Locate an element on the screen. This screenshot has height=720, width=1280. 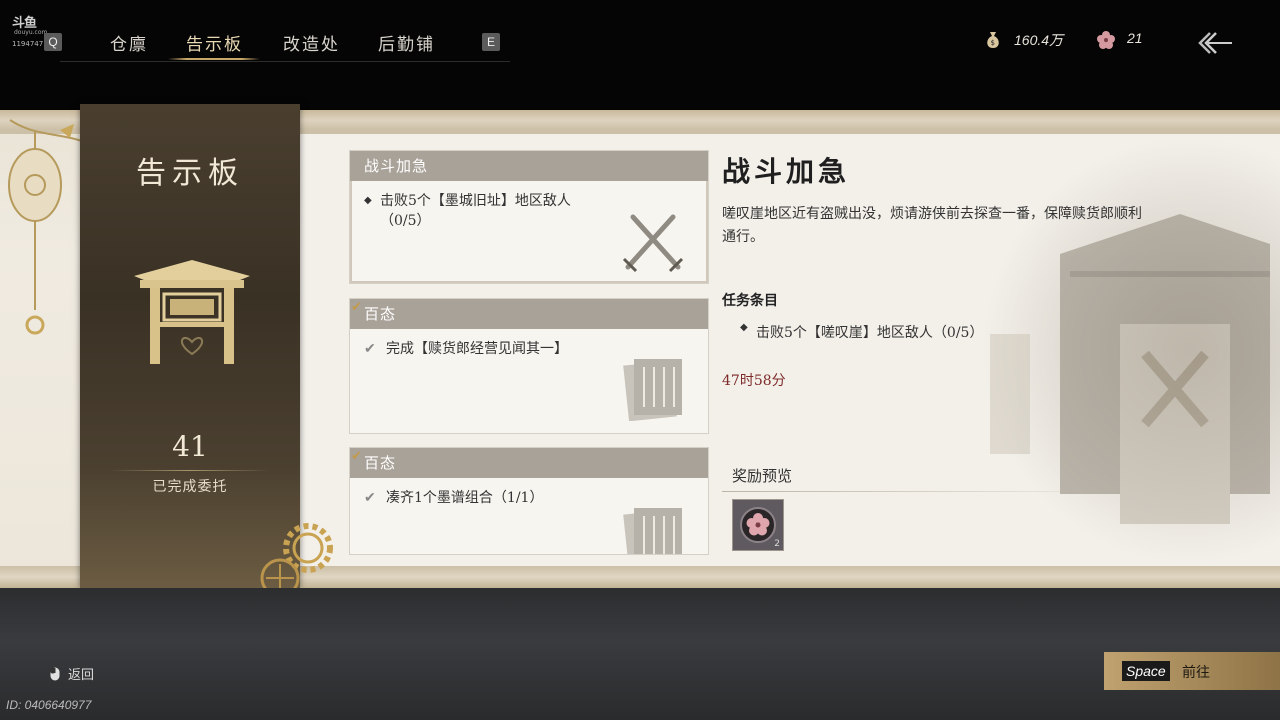
detail-objective: ◆ 击败5个【嗟叹崖】地区敌人（0/5） is located at coordinates (861, 332).